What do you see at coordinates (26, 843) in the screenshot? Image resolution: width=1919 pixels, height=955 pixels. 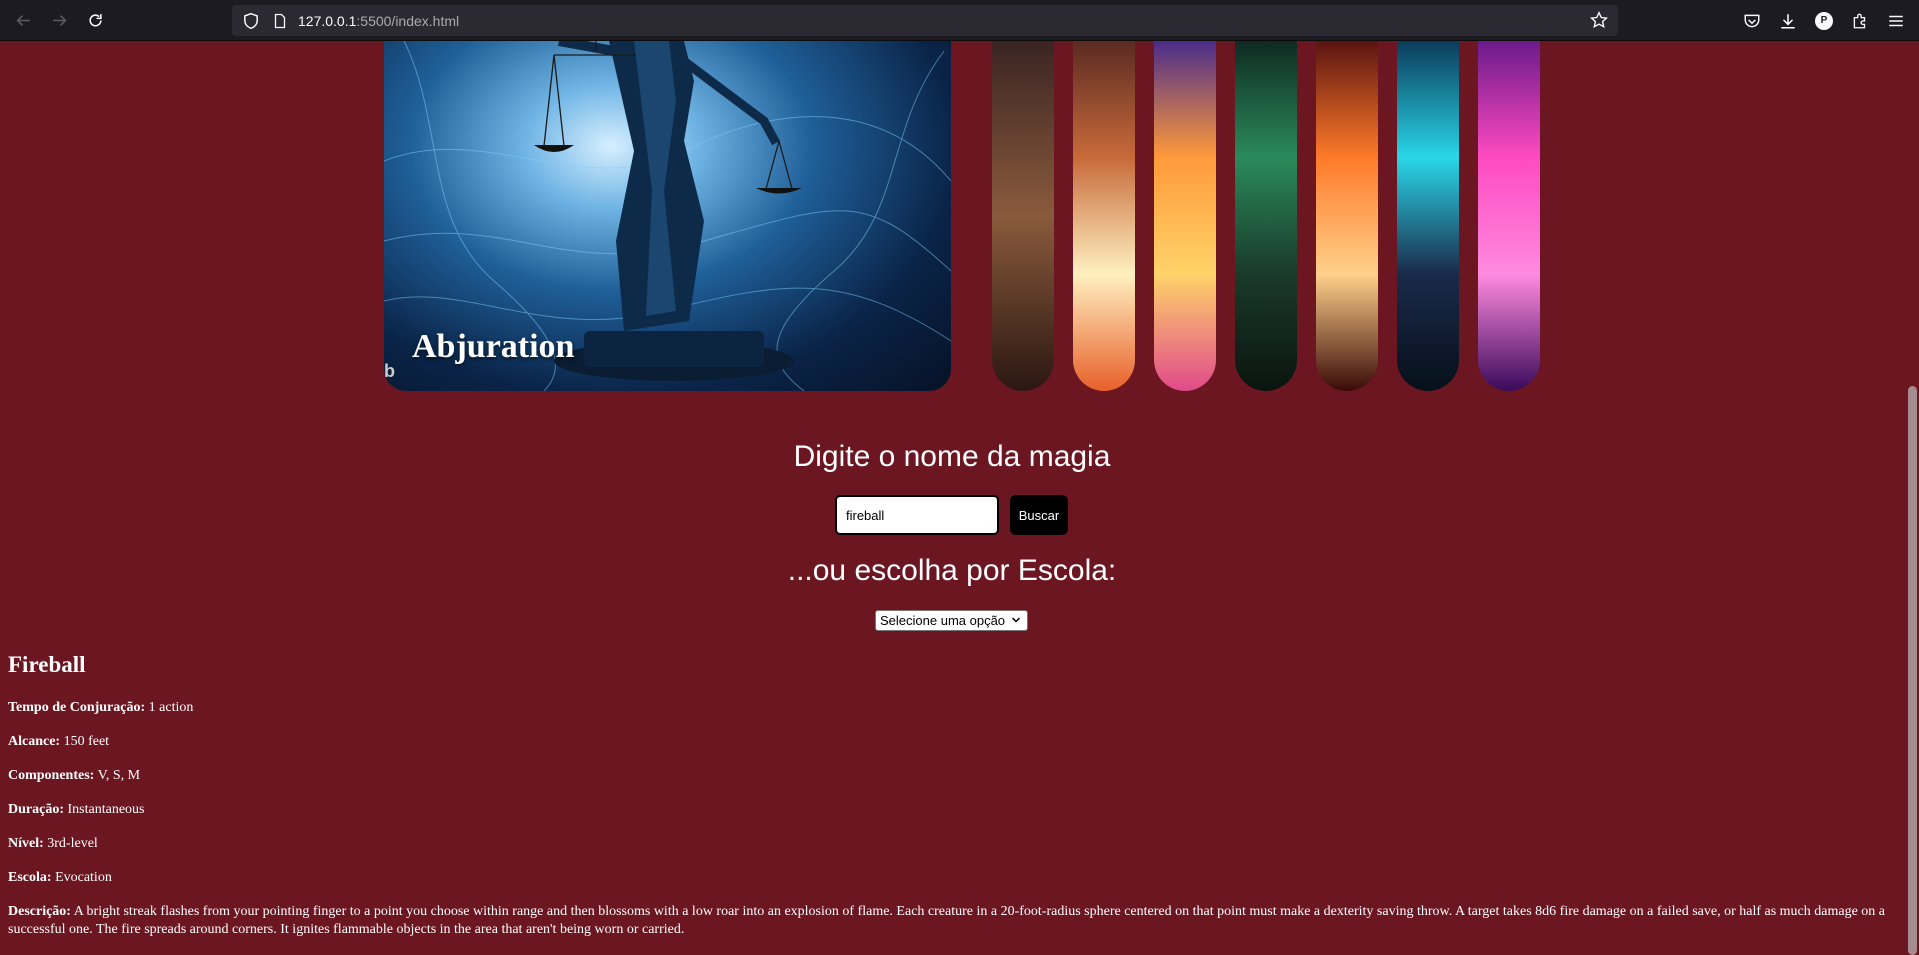 I see `spell-field-label: Nível:` at bounding box center [26, 843].